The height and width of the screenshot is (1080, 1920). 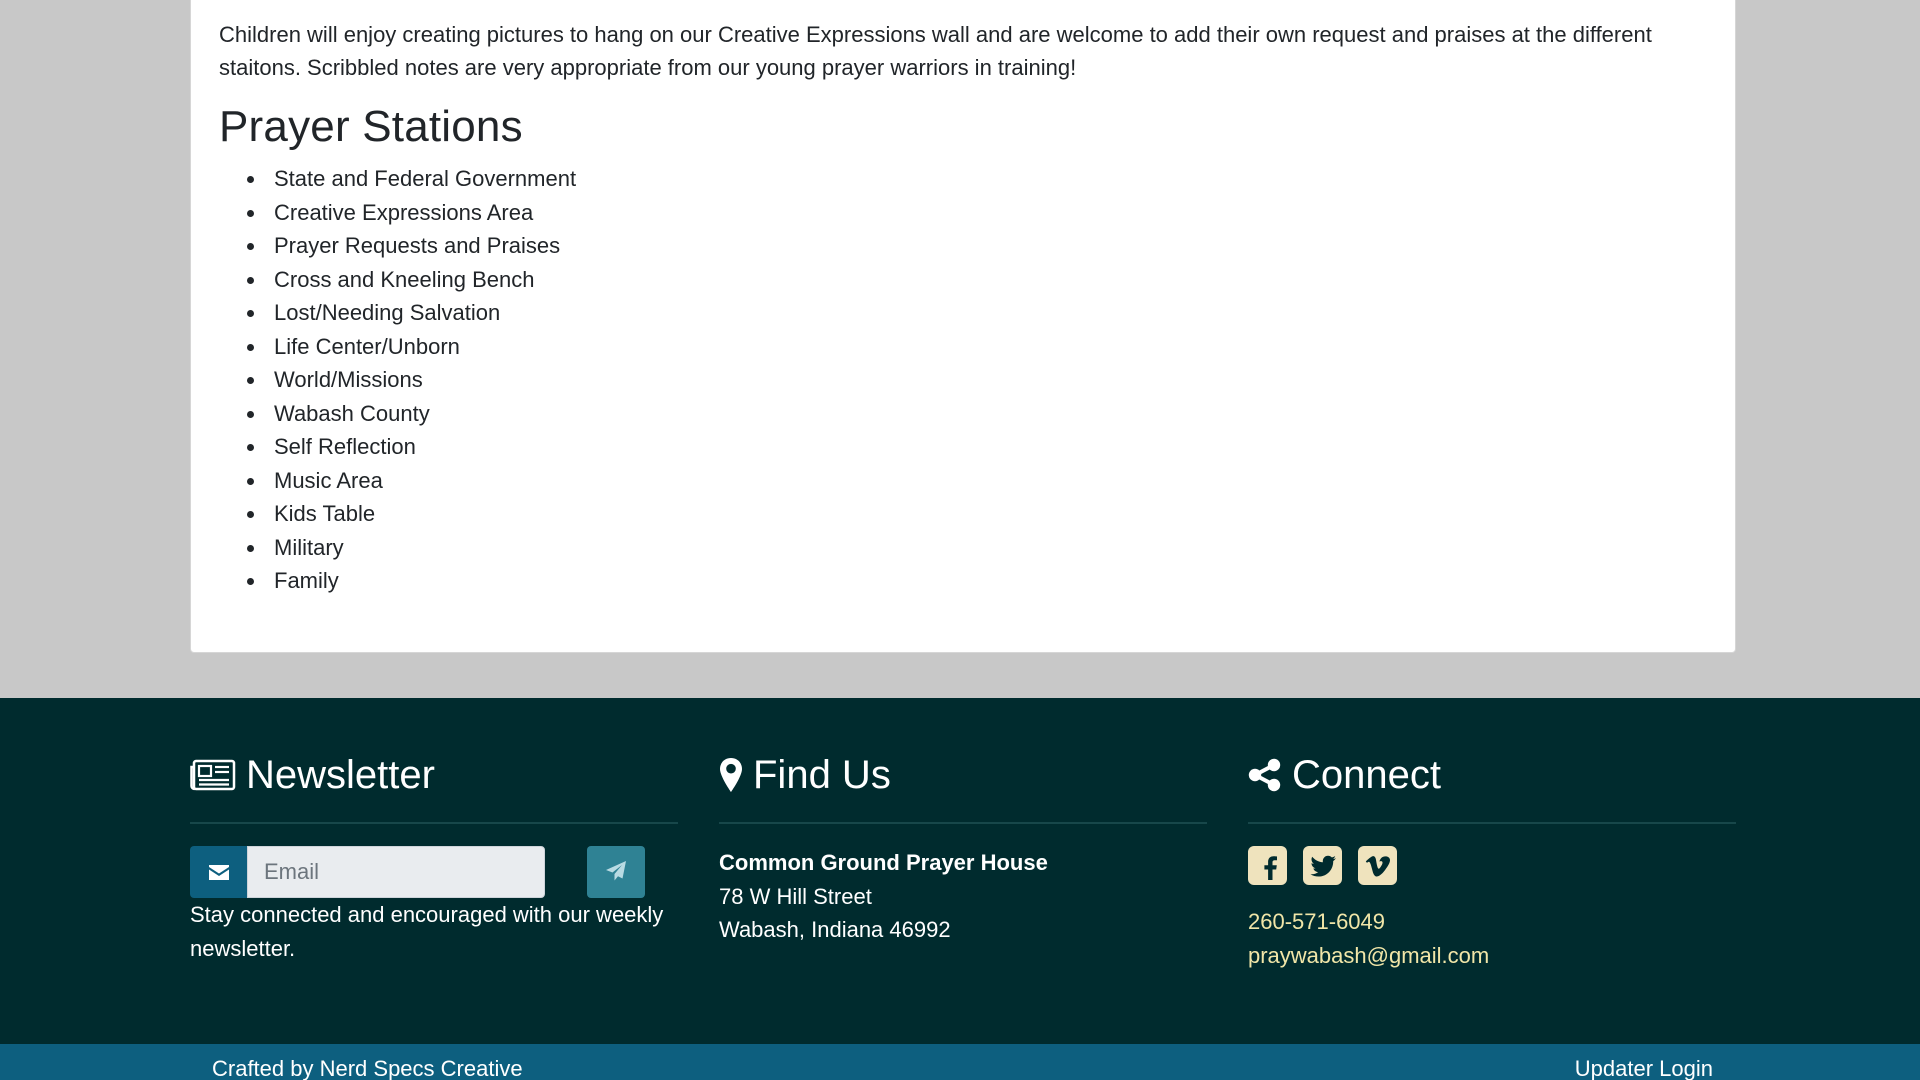 I want to click on list-item: Family, so click(x=977, y=581).